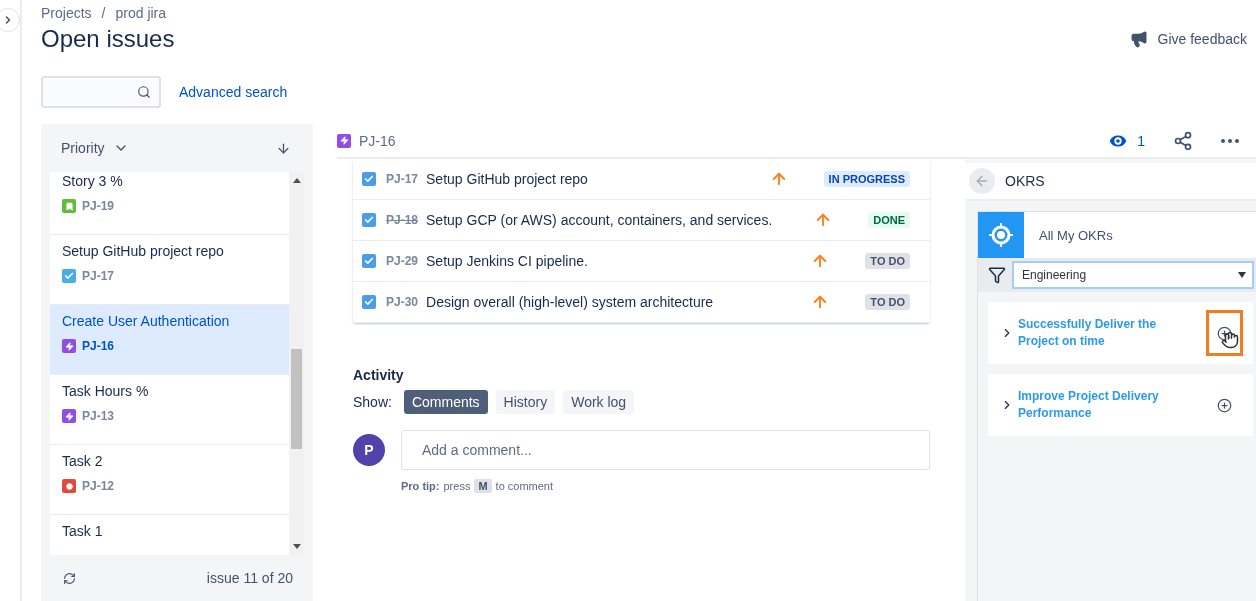 The image size is (1256, 601). I want to click on story-type-icon, so click(69, 206).